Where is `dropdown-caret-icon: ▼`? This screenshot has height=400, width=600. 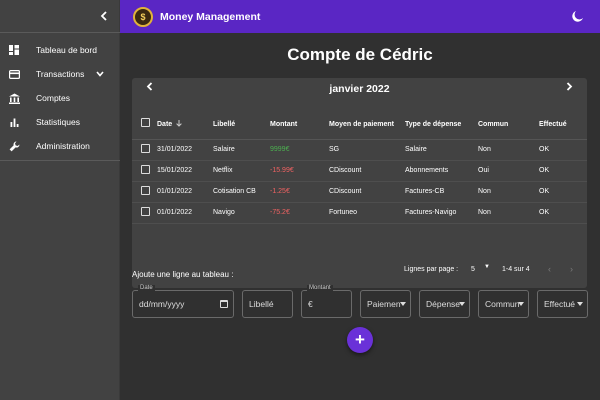
dropdown-caret-icon: ▼ is located at coordinates (487, 267).